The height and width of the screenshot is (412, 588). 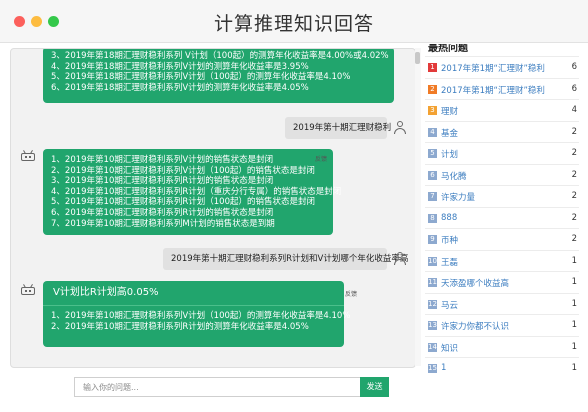 I want to click on user-message: 2019年第十期汇理财稳利系列R计划和V计划哪个年化收益率高, so click(x=285, y=259).